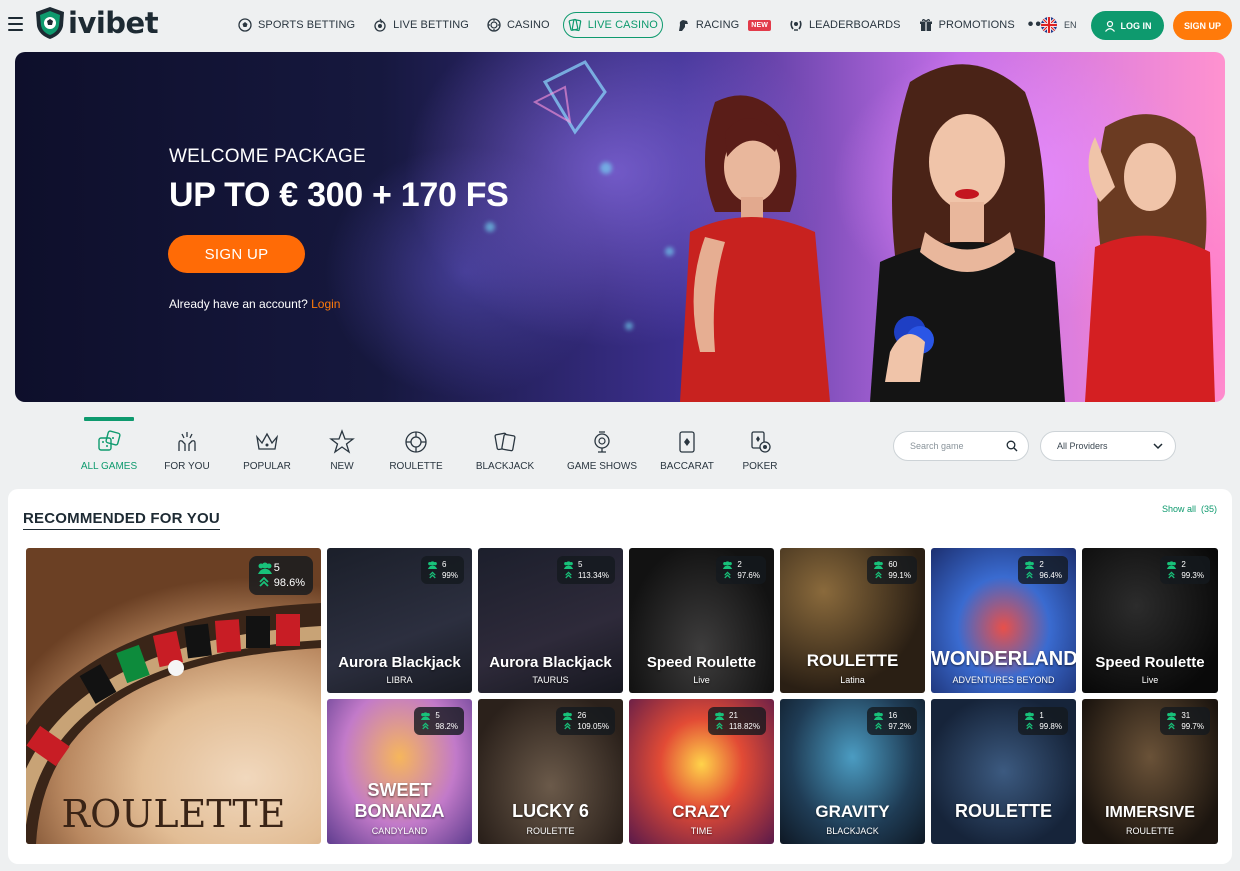 This screenshot has height=871, width=1240. Describe the element at coordinates (1179, 509) in the screenshot. I see `show-all-label: Show all` at that location.